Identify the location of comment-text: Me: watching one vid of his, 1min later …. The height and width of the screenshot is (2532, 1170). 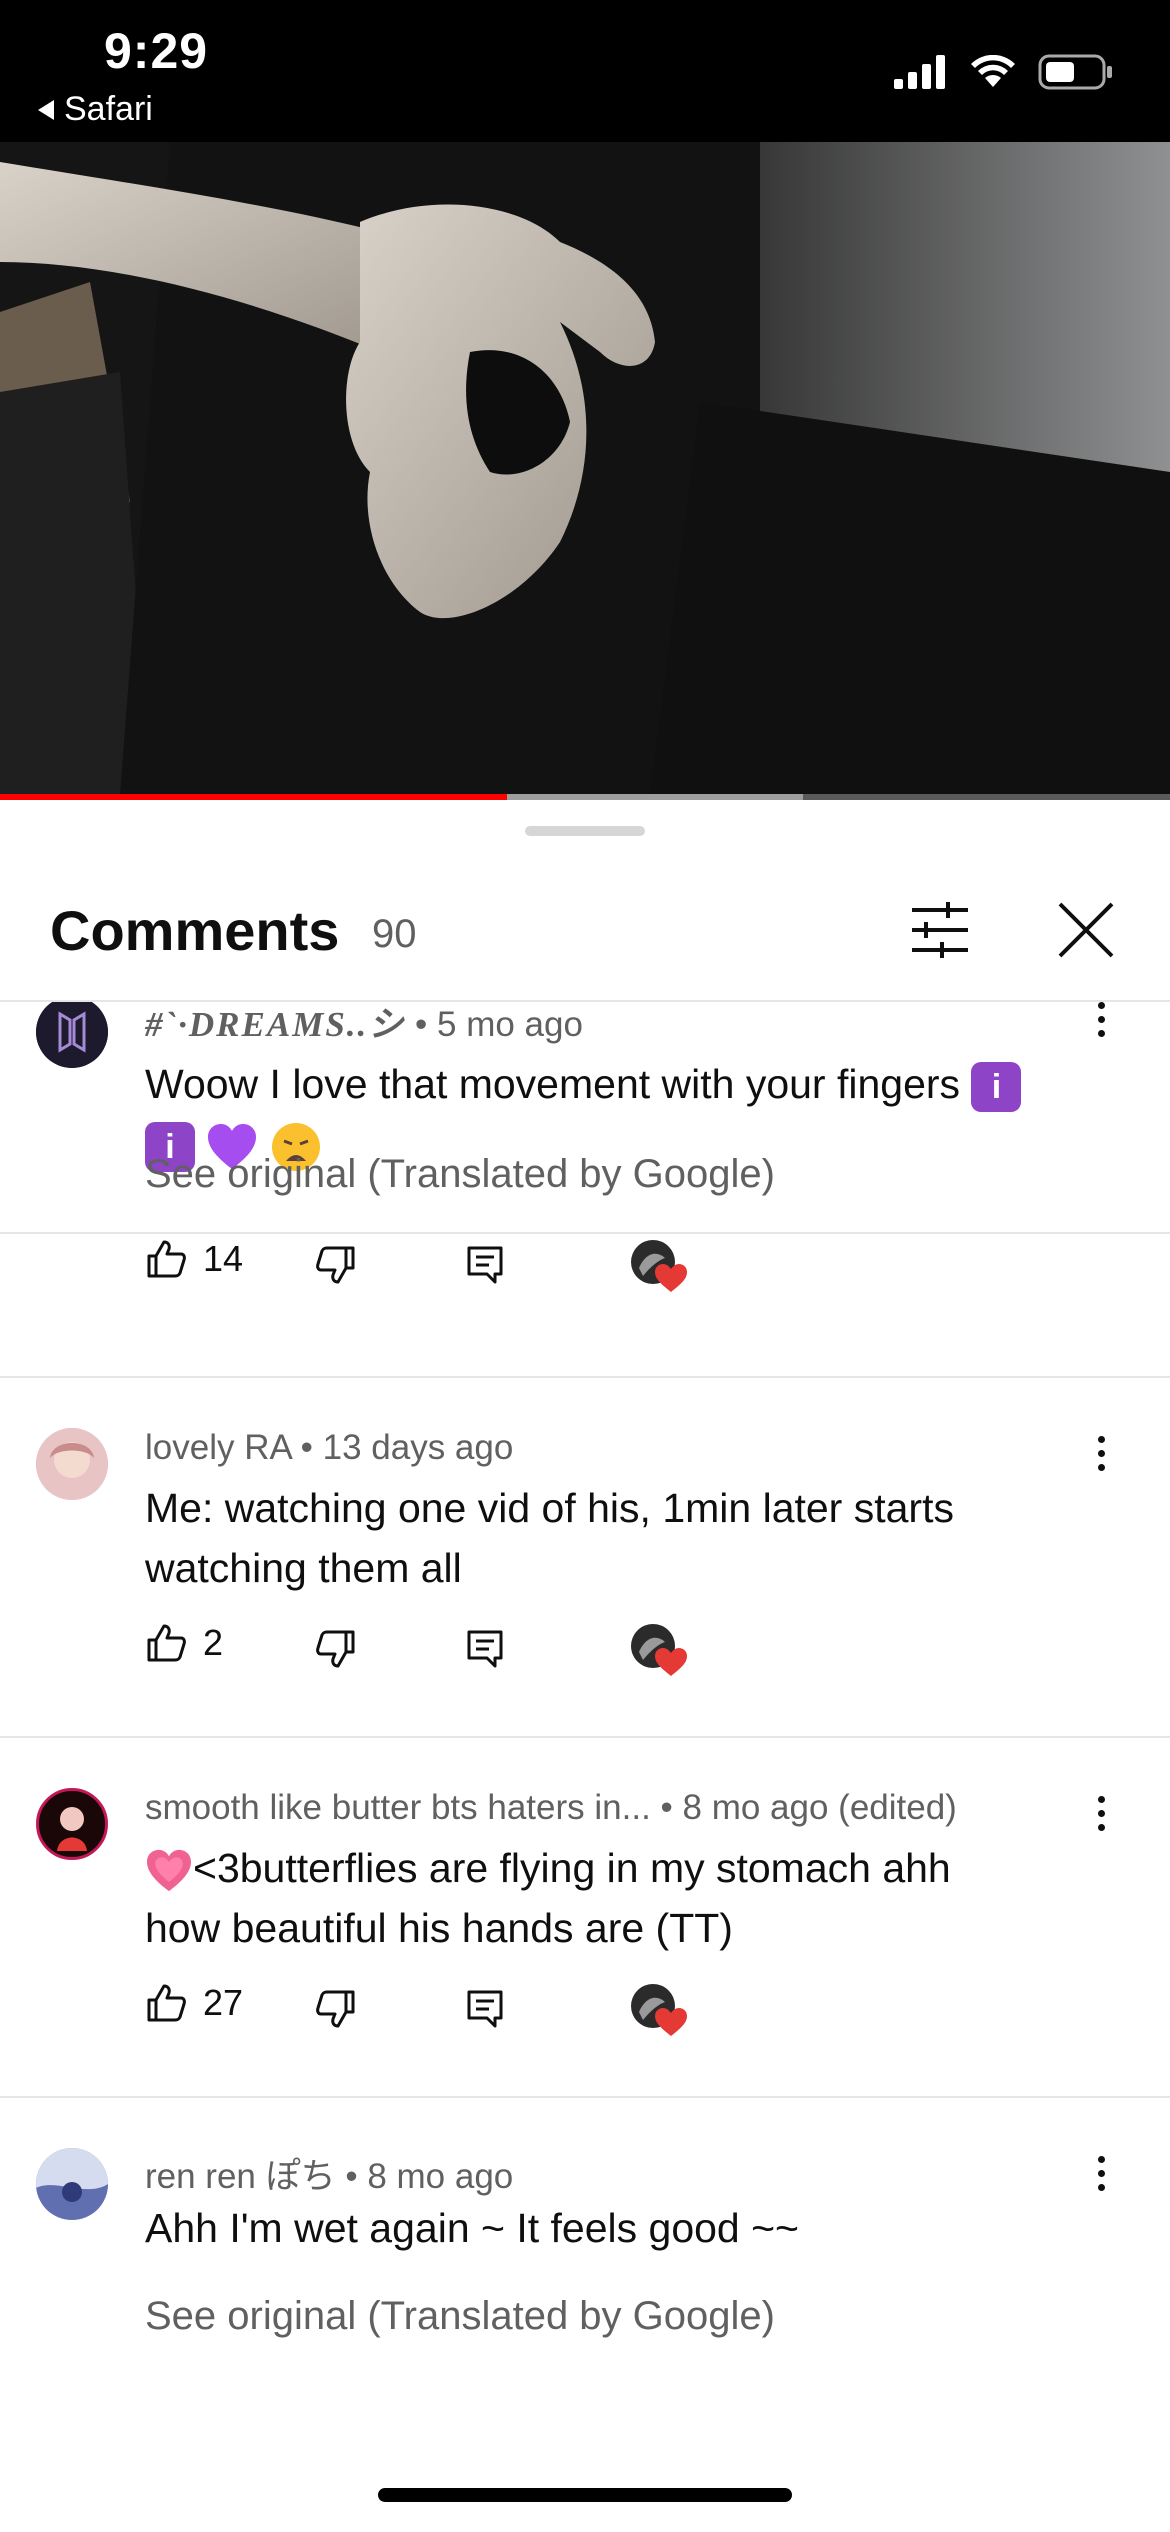
(620, 1538).